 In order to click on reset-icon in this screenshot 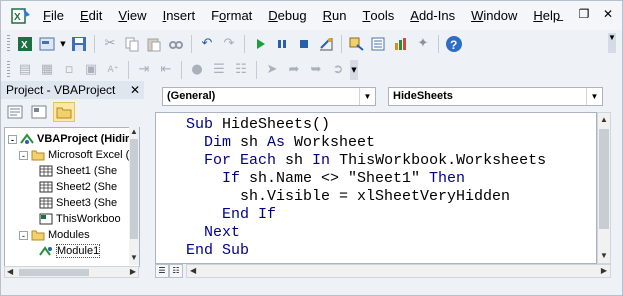, I will do `click(304, 44)`.